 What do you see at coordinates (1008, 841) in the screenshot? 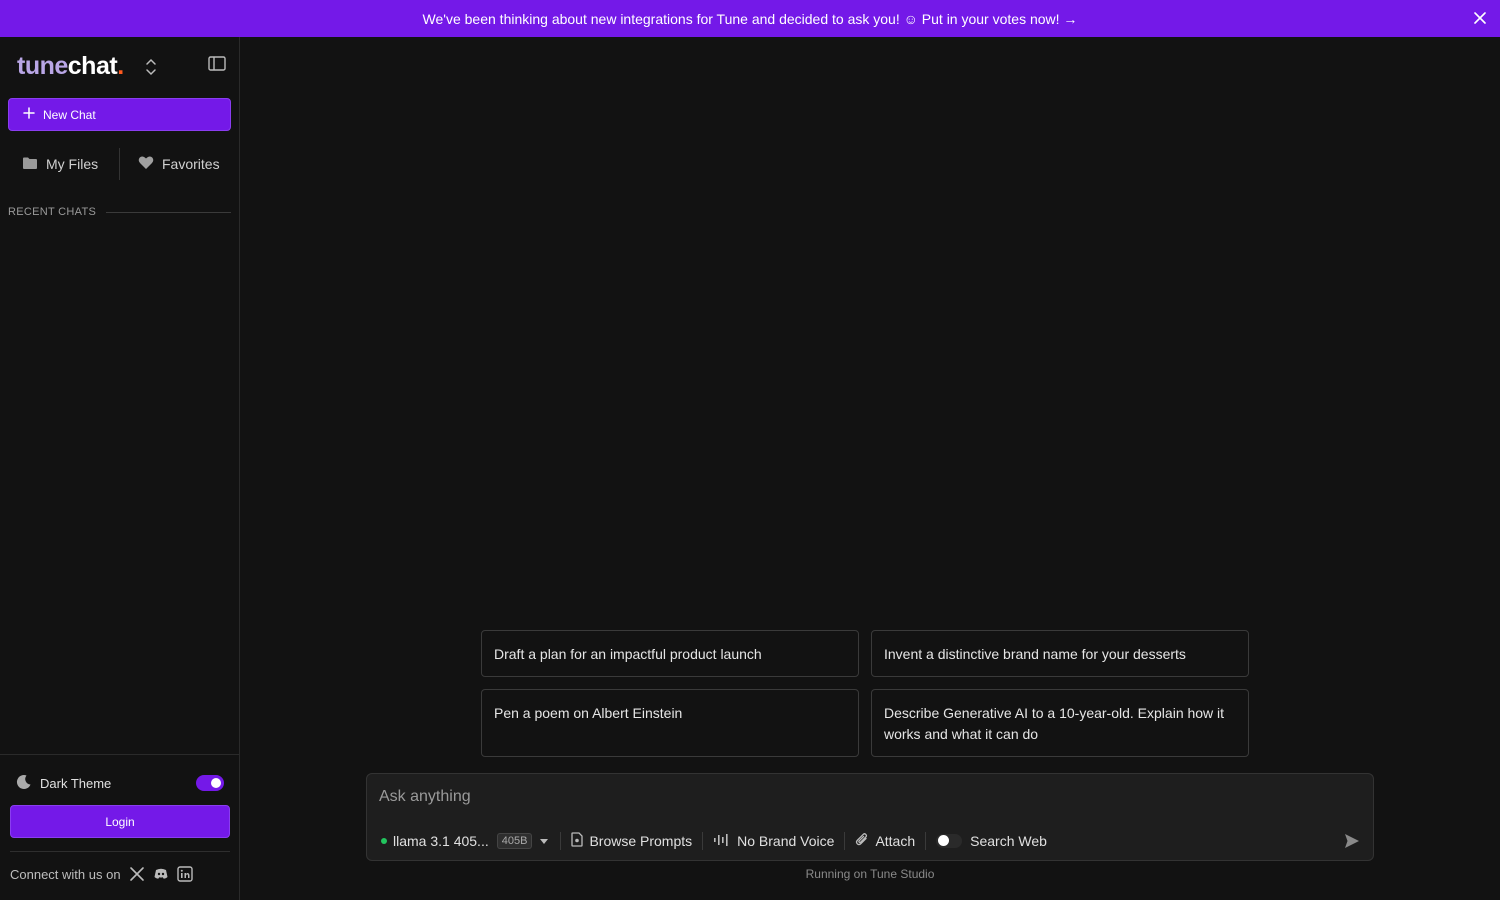
I see `search-web-label: Search Web` at bounding box center [1008, 841].